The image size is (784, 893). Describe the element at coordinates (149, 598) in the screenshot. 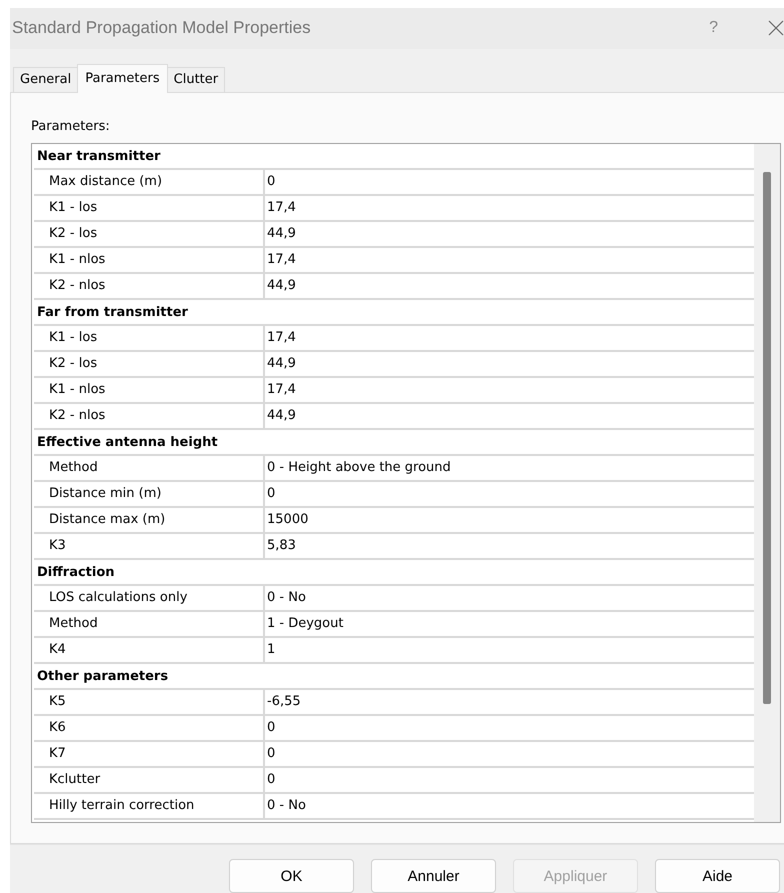

I see `property-name: LOS calculations only` at that location.